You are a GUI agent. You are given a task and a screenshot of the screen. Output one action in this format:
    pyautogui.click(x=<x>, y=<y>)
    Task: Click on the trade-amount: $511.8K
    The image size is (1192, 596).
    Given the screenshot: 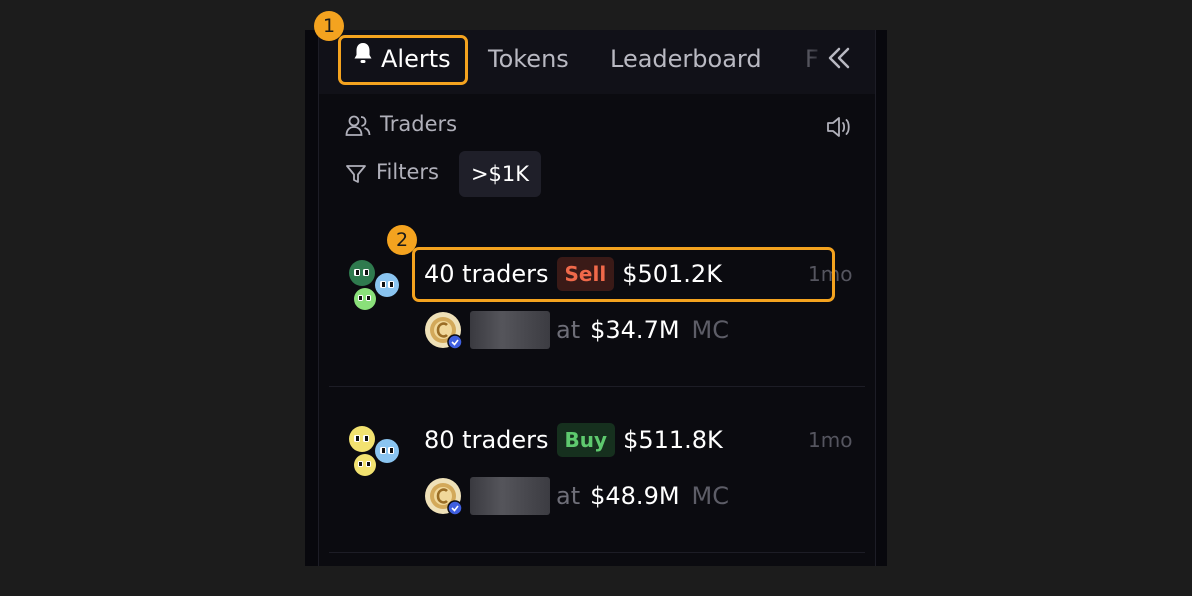 What is the action you would take?
    pyautogui.click(x=673, y=440)
    